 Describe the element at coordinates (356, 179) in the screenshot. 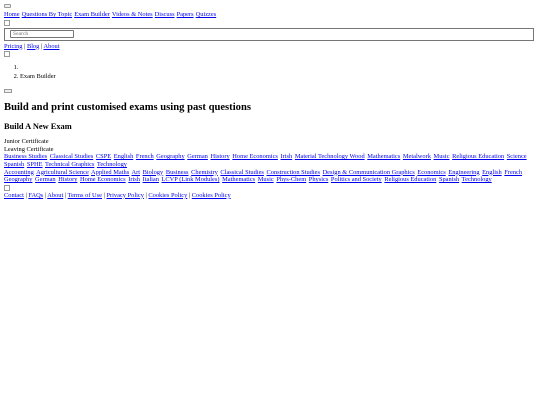

I see `leaving-subject-politics-and-society: Politics and Society` at that location.